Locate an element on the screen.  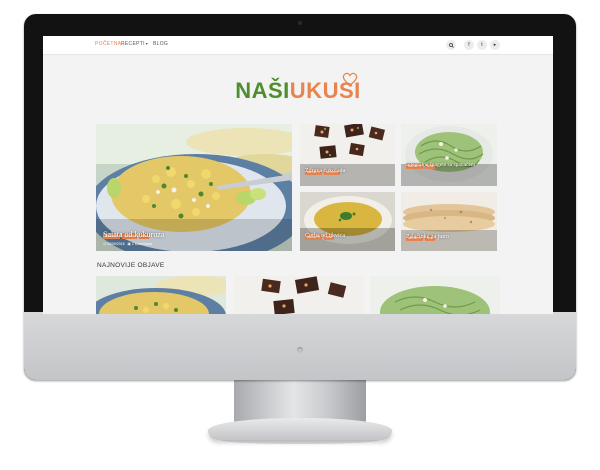
card-title: Palačinke za jutro is located at coordinates (427, 237).